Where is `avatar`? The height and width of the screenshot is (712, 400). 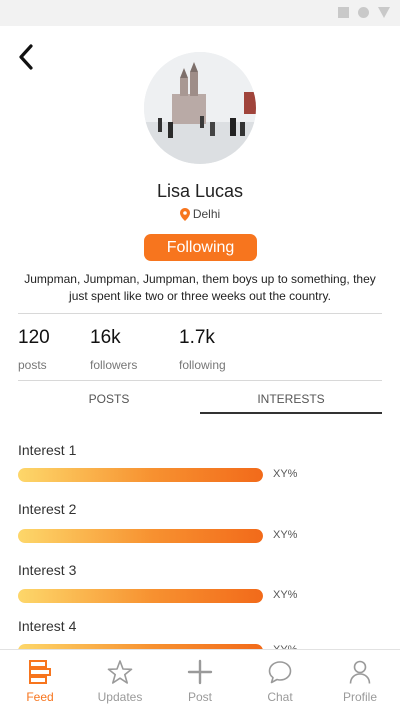 avatar is located at coordinates (200, 108).